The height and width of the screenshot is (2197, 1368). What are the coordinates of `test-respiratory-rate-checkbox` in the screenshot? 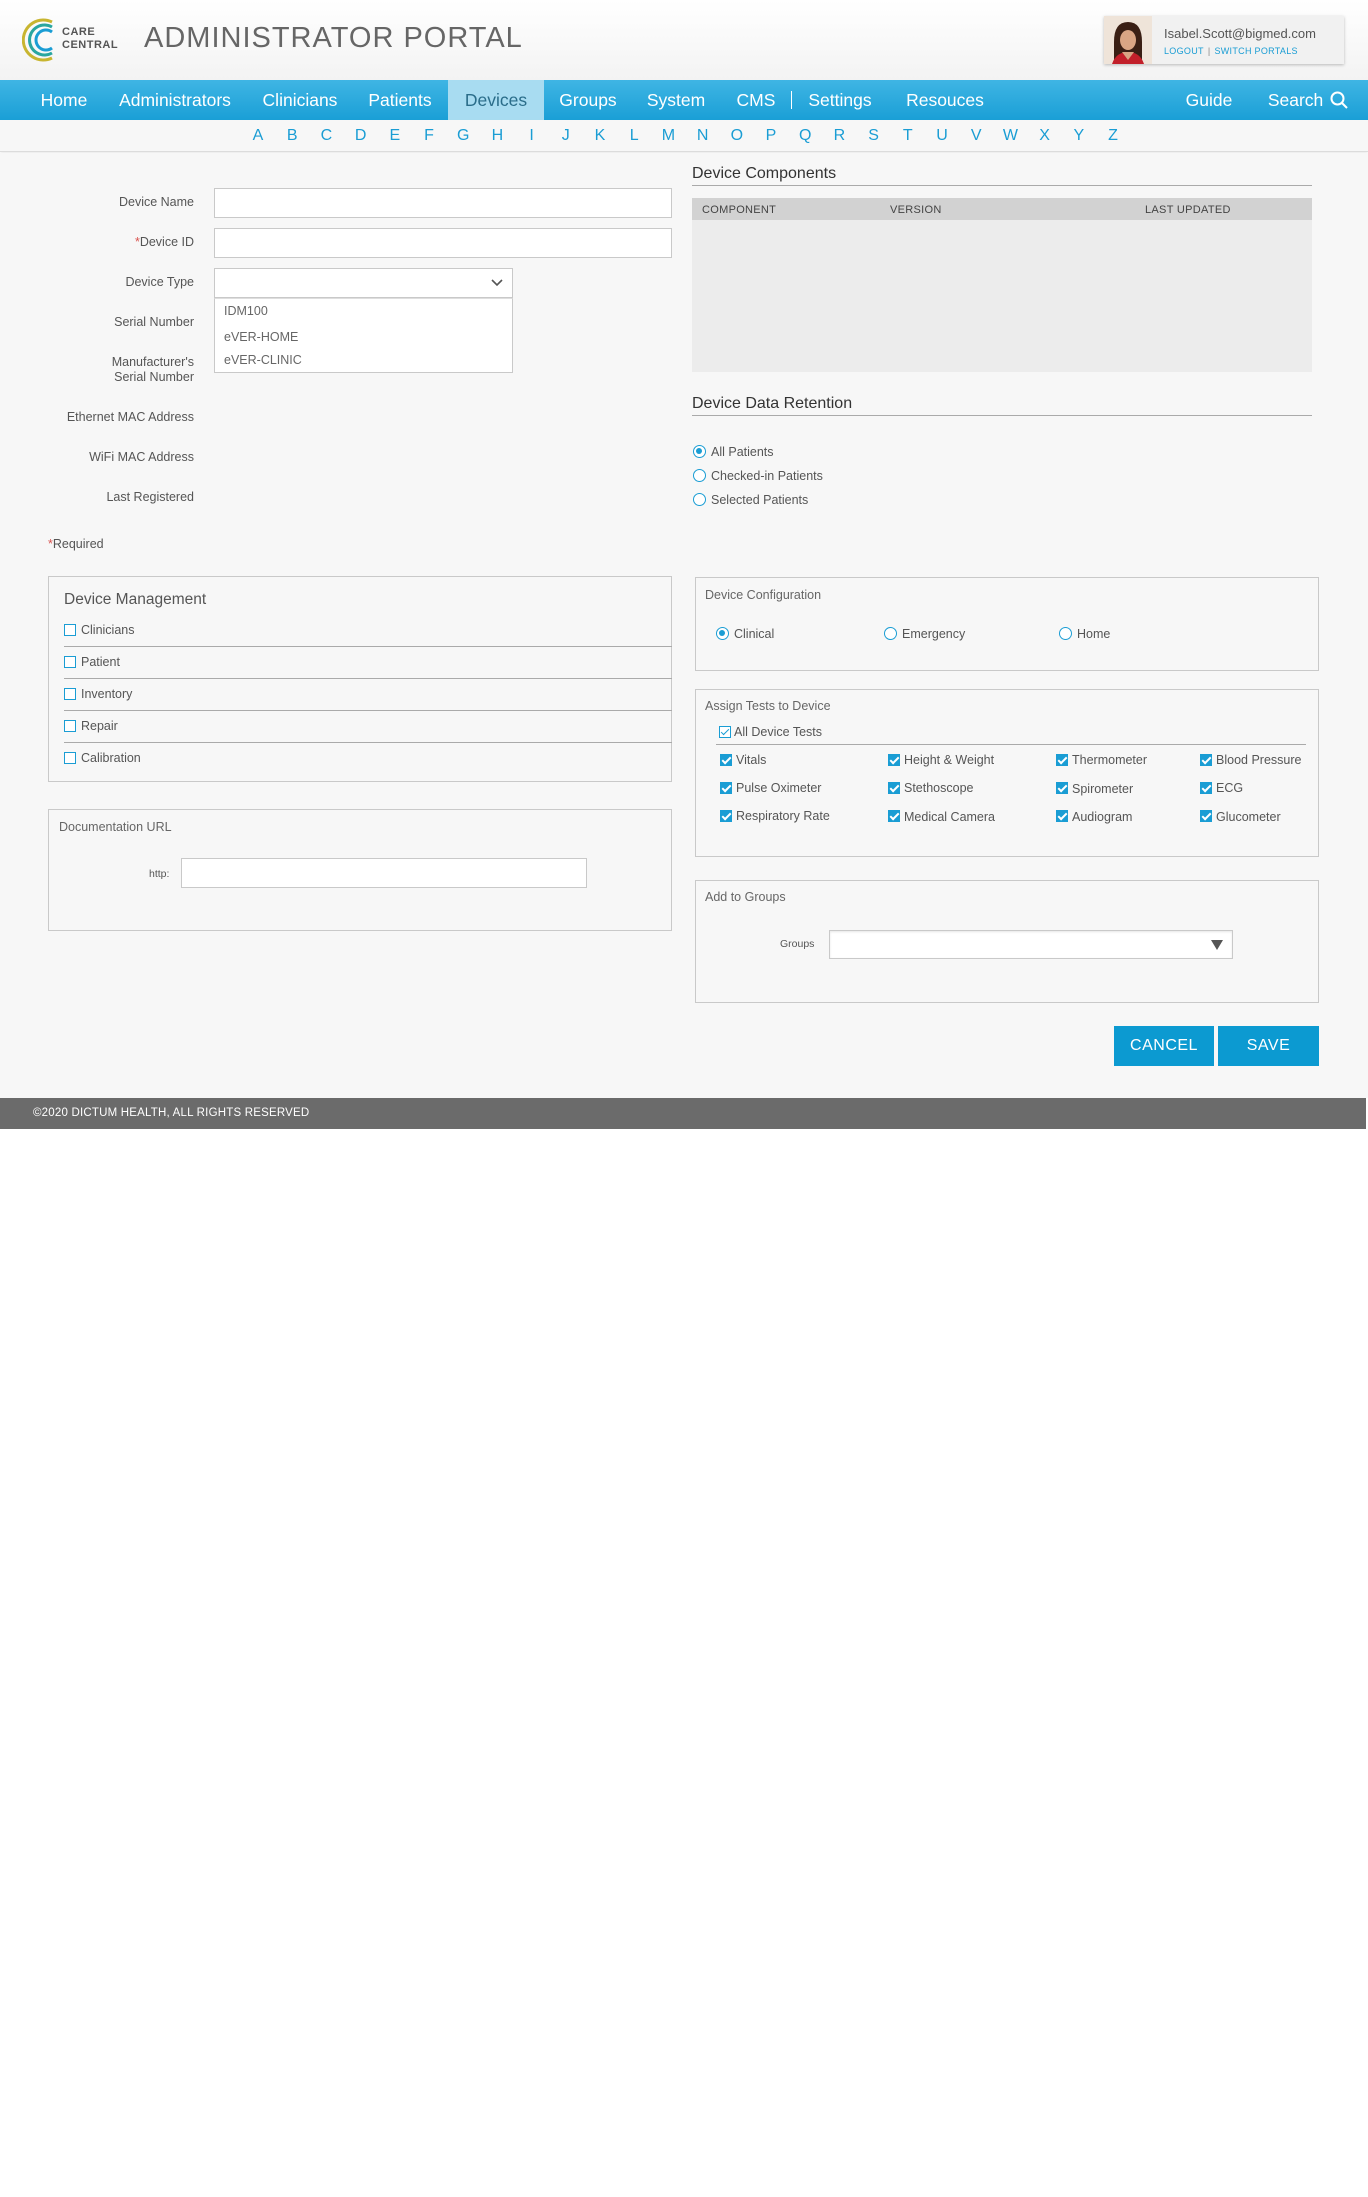 It's located at (726, 816).